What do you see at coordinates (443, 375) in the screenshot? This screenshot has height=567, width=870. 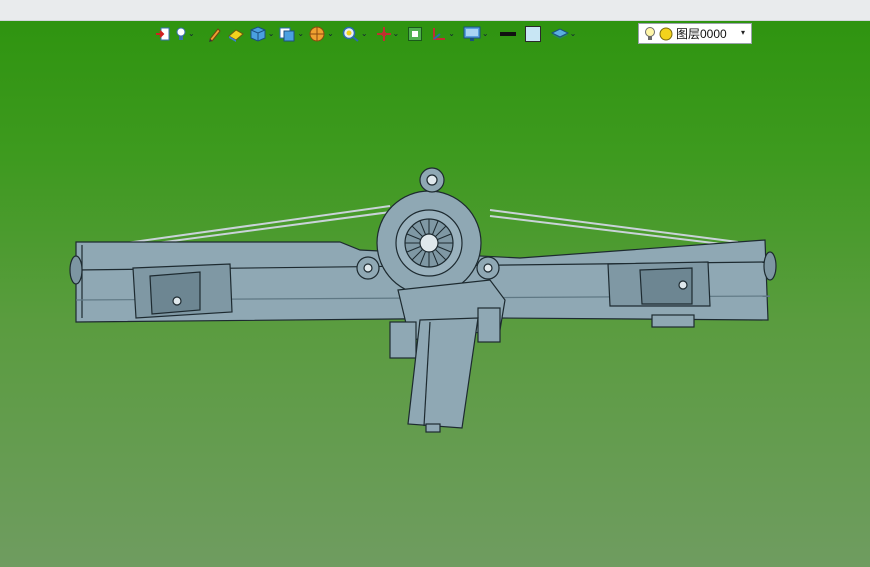 I see `motor-body` at bounding box center [443, 375].